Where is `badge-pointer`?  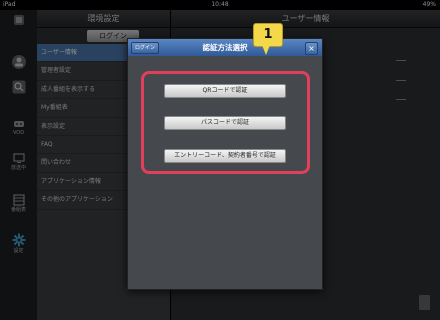 badge-pointer is located at coordinates (266, 50).